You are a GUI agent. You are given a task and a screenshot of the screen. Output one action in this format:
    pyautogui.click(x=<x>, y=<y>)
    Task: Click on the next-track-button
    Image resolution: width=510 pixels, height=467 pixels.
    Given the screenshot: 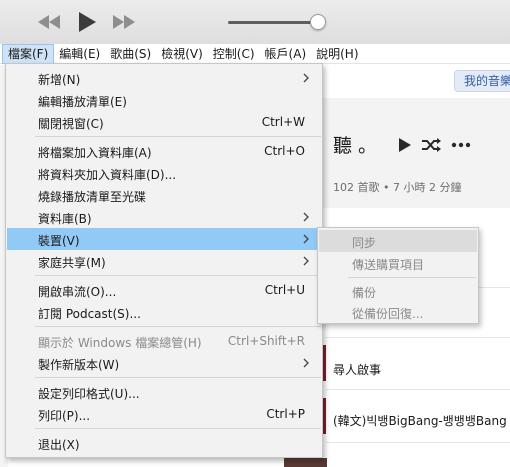 What is the action you would take?
    pyautogui.click(x=124, y=22)
    